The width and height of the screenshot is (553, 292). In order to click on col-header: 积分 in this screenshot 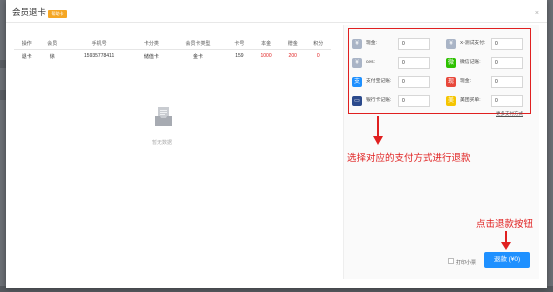, I will do `click(318, 44)`.